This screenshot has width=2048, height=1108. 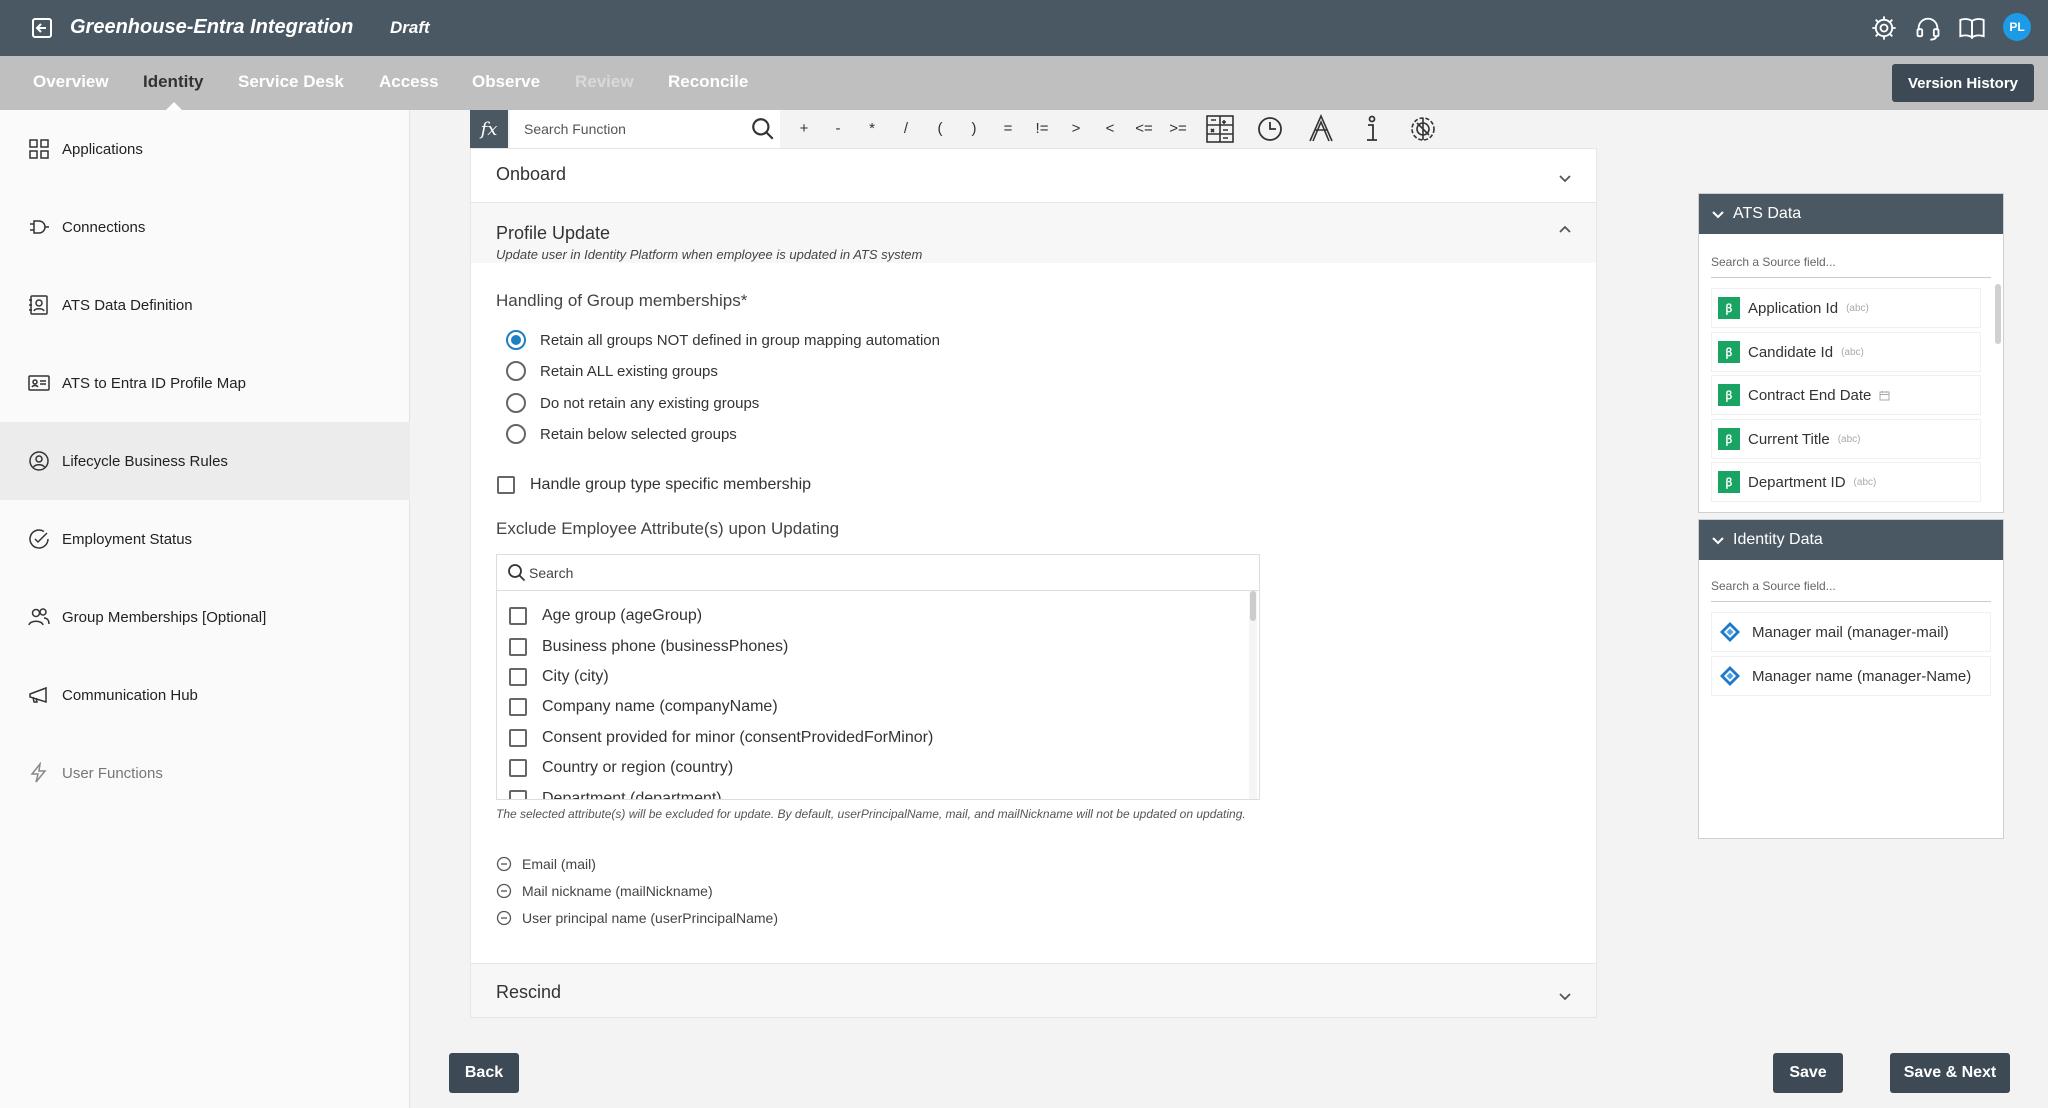 What do you see at coordinates (974, 128) in the screenshot?
I see `operator-close-paren: )` at bounding box center [974, 128].